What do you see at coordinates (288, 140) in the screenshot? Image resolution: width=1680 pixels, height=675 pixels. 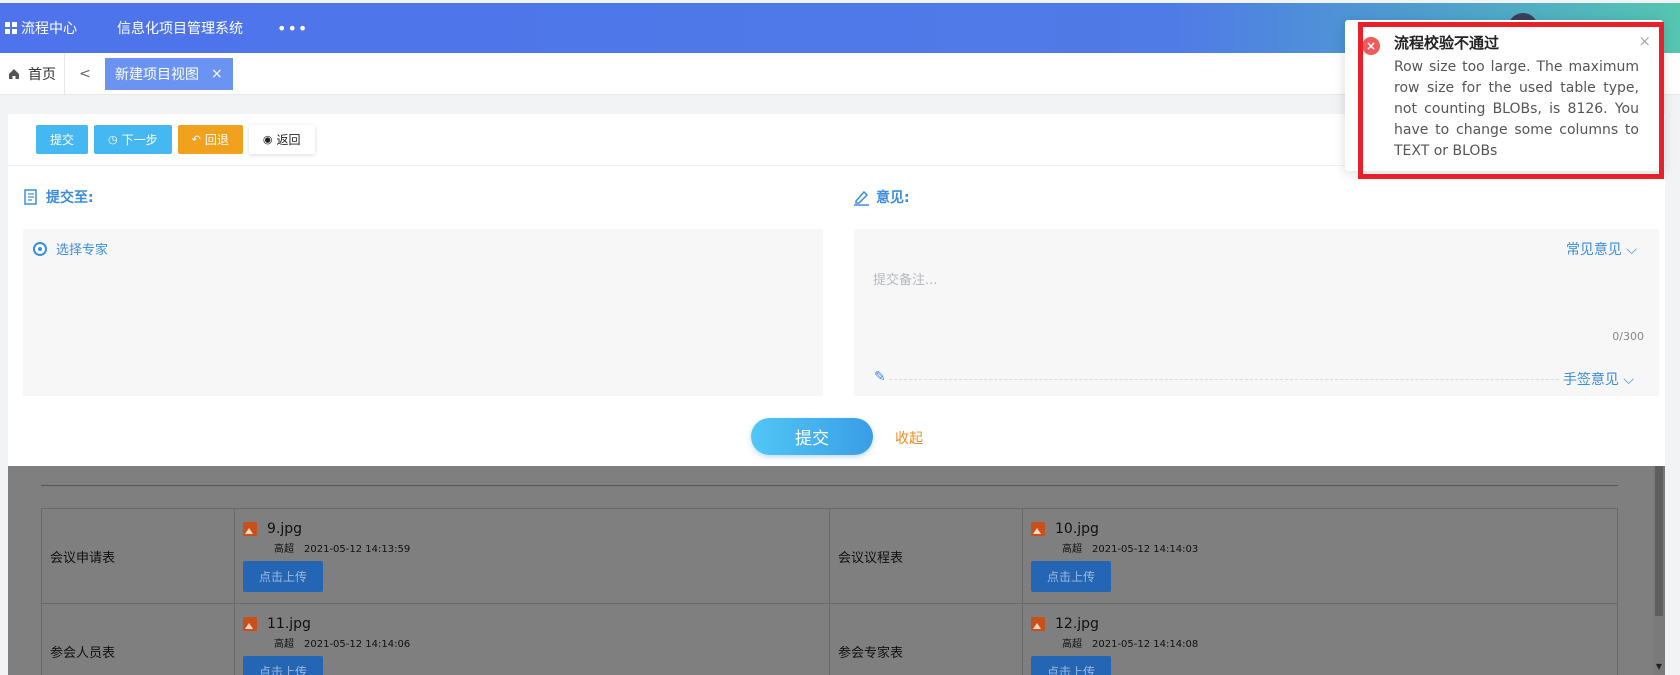 I see `return-label: 返回` at bounding box center [288, 140].